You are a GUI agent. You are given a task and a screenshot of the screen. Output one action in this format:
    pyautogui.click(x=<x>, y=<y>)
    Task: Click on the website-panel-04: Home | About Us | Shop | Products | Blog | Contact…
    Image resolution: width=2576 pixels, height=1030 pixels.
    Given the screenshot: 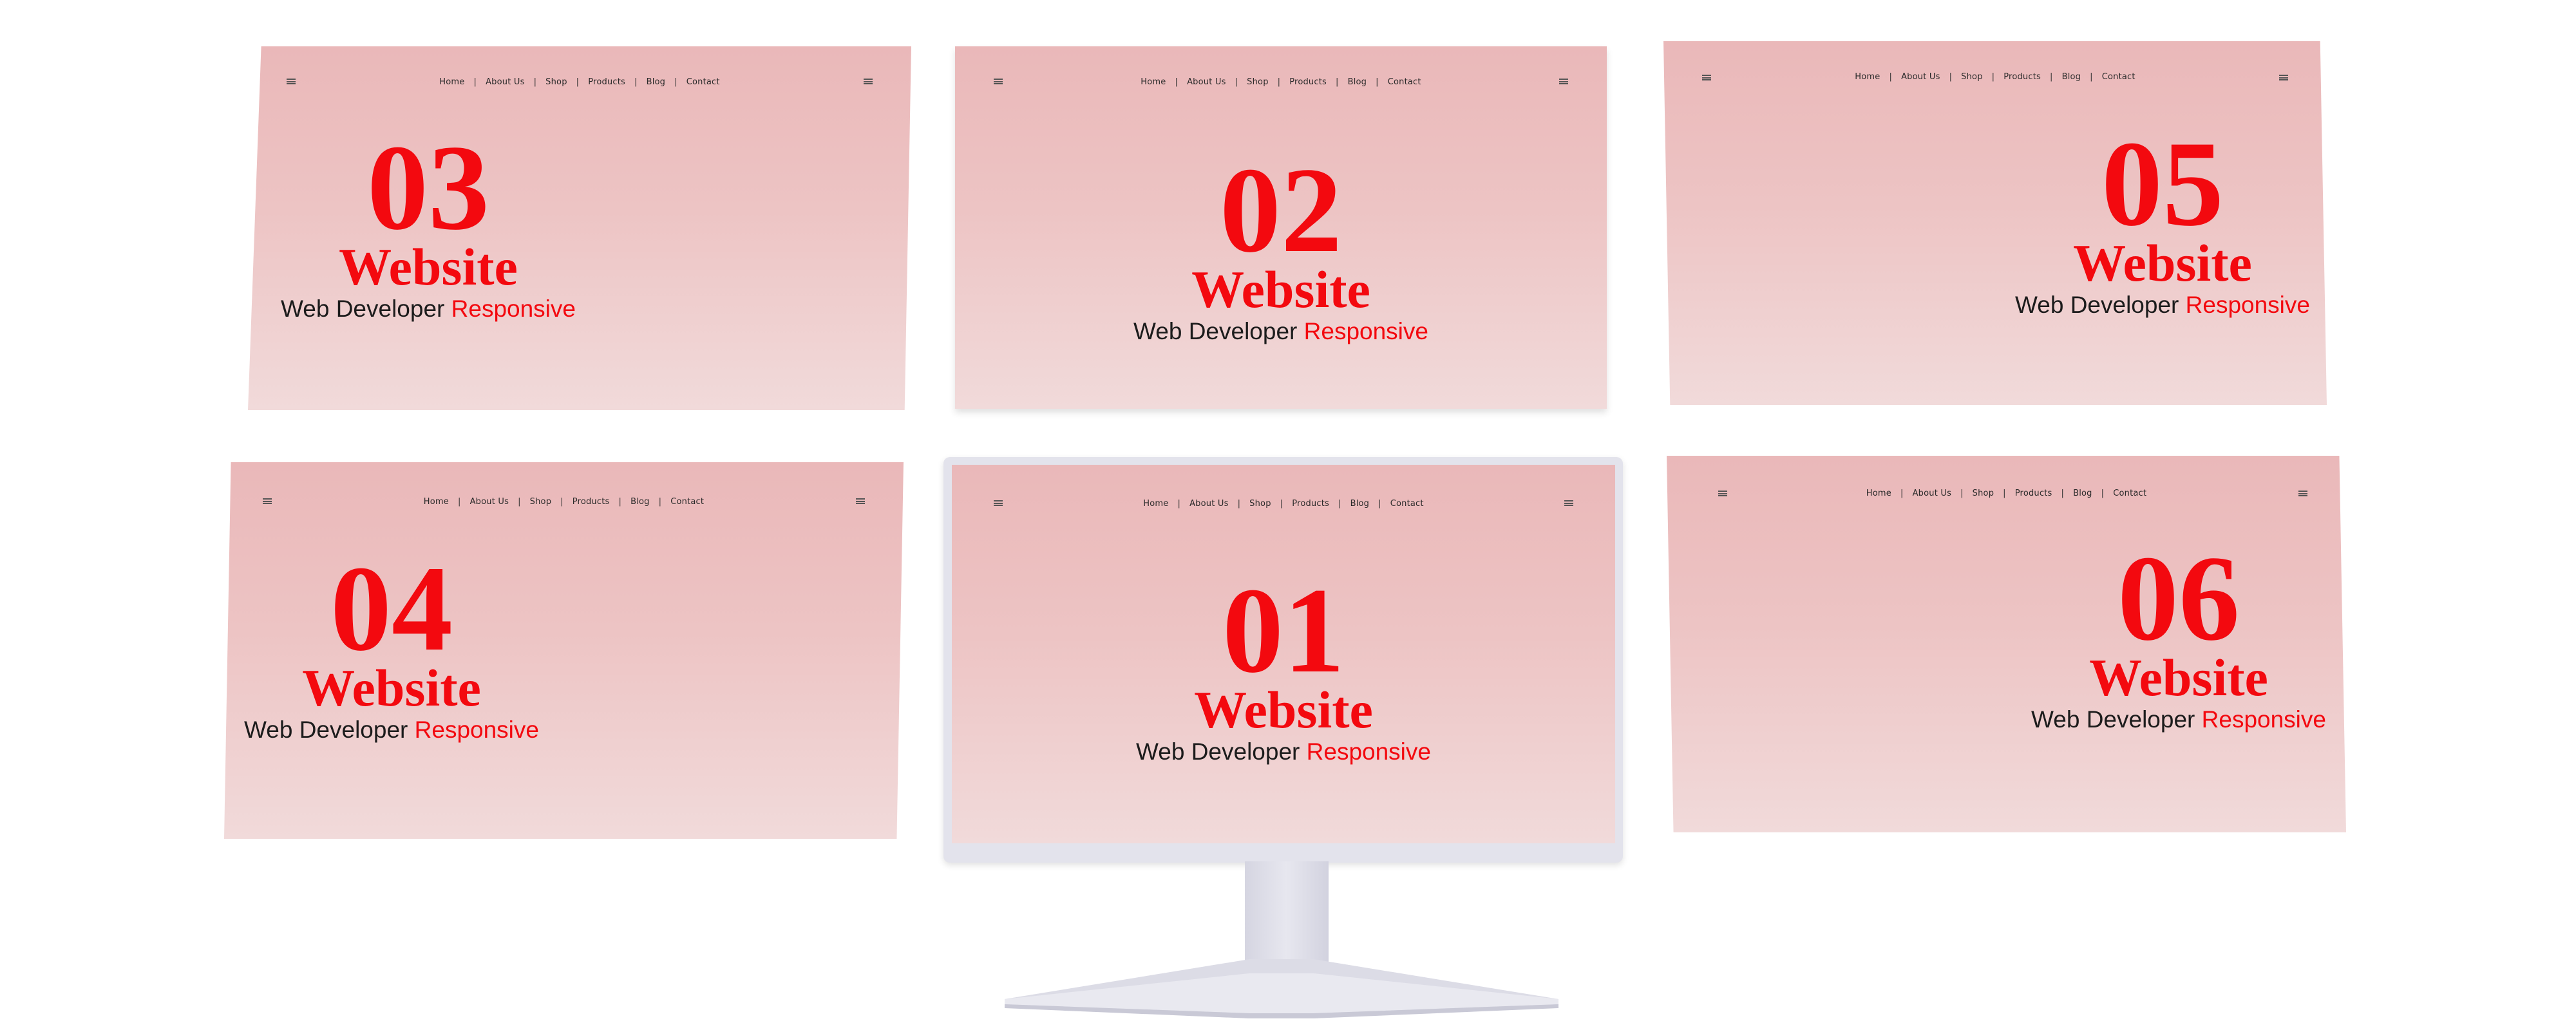 What is the action you would take?
    pyautogui.click(x=564, y=650)
    